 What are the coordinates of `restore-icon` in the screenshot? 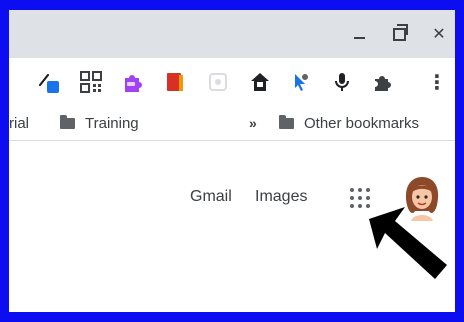 It's located at (400, 32).